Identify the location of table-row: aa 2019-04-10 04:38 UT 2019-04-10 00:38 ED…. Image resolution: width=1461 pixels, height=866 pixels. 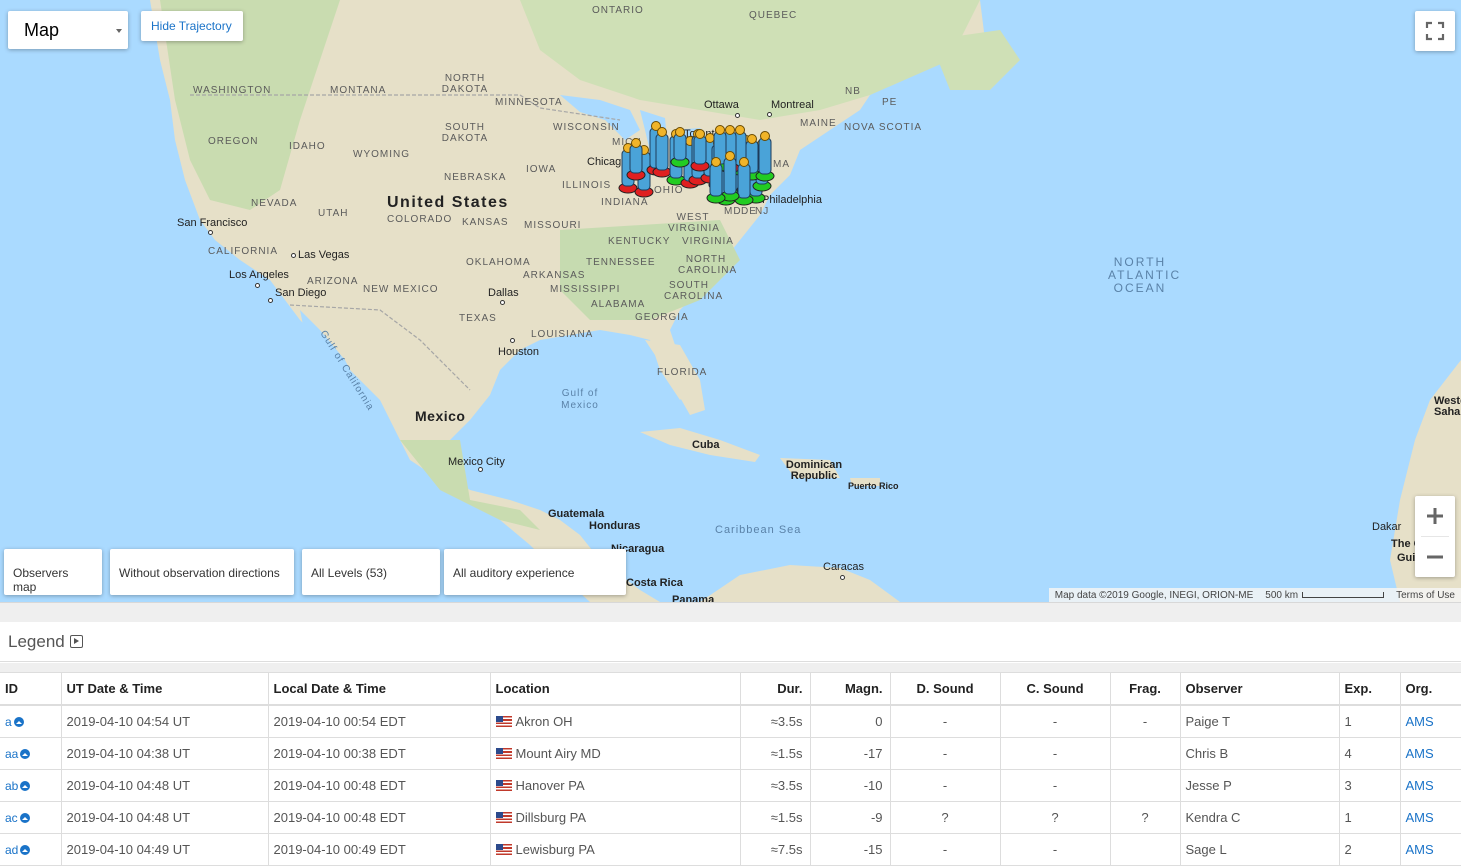
(730, 753).